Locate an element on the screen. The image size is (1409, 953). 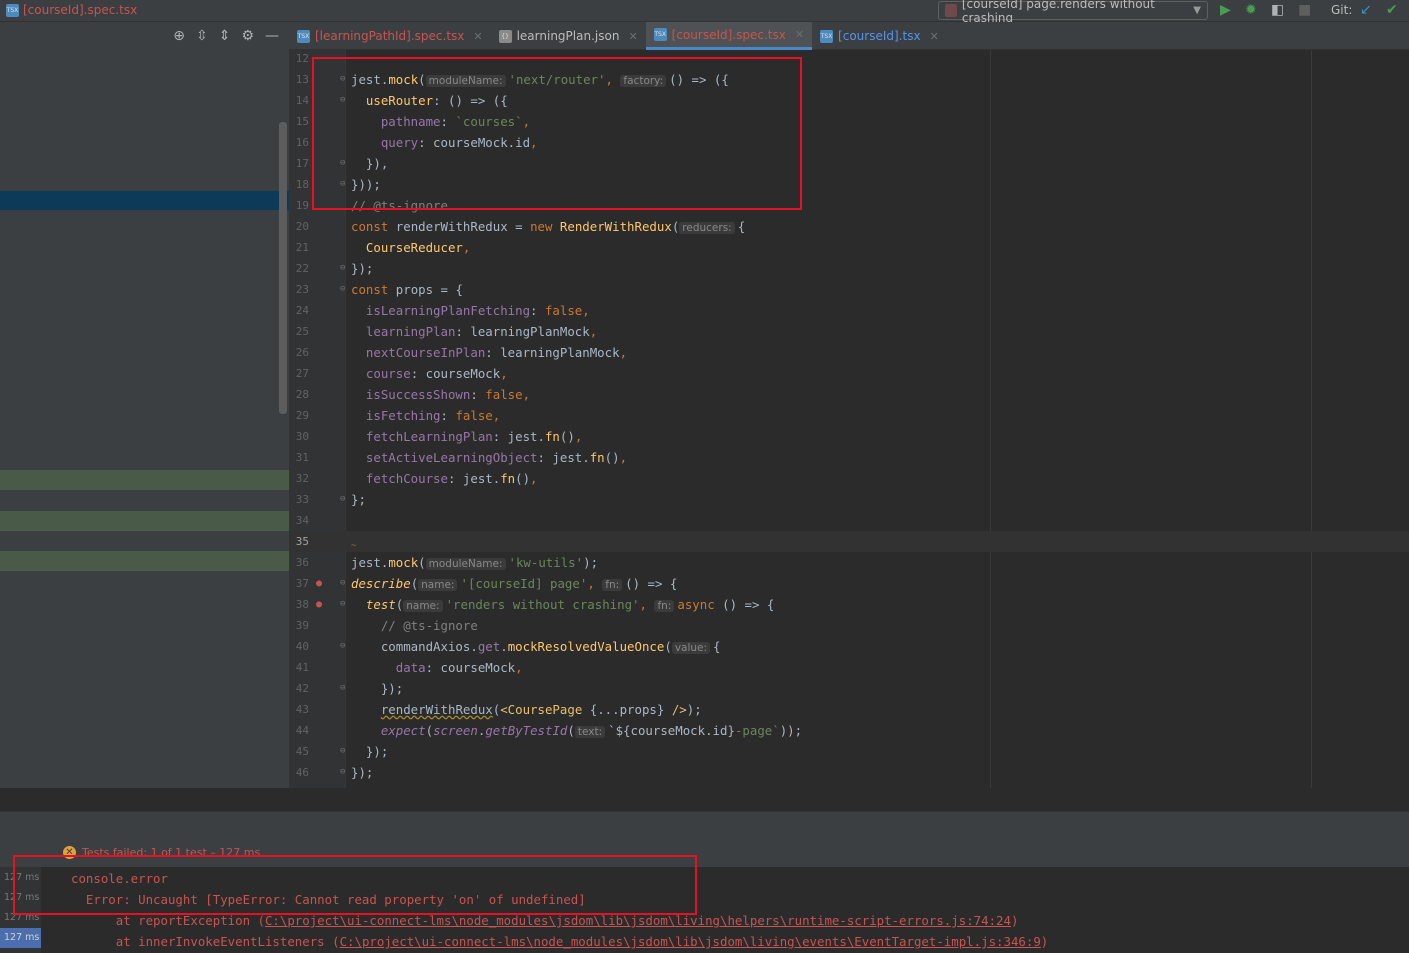
gear-icon: ⚙ is located at coordinates (247, 36).